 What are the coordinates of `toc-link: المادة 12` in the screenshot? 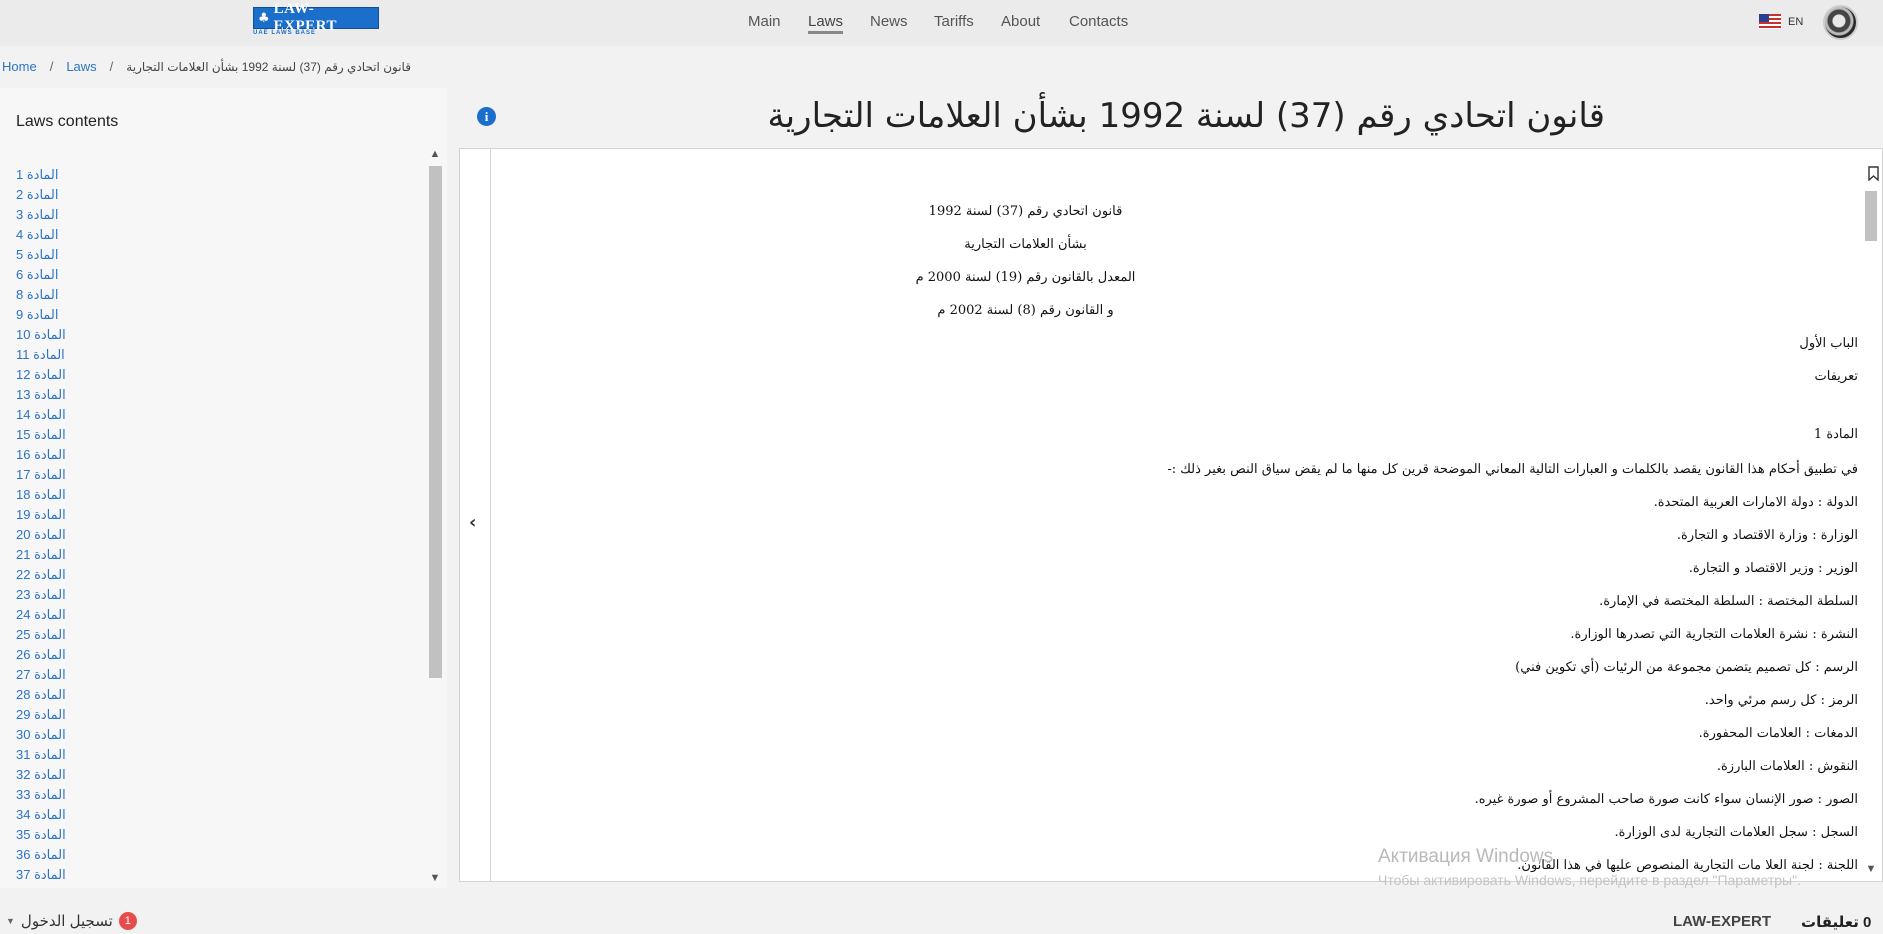 It's located at (41, 374).